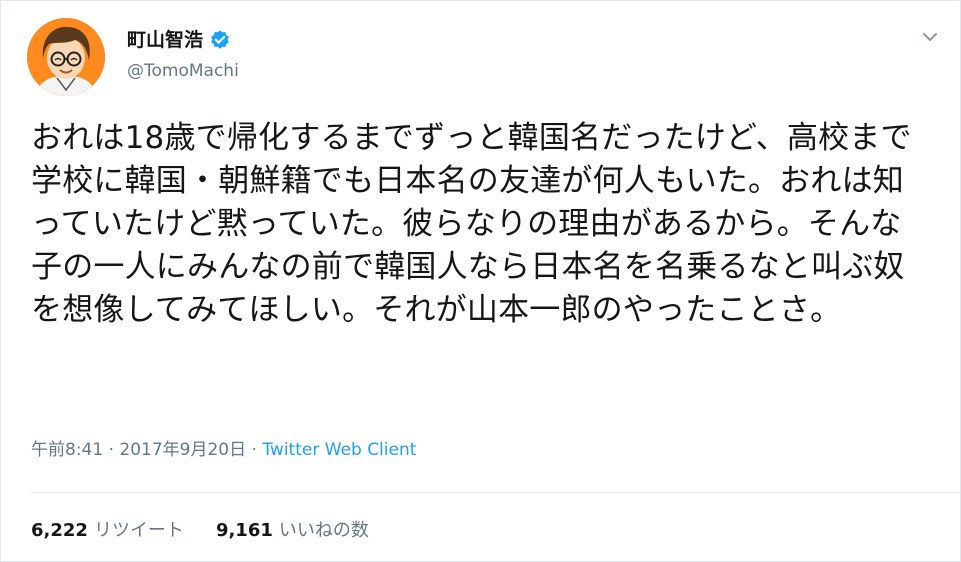  I want to click on tweet-metadata: 午前8:41 · 2017年9月20日 · Twitter Web Client, so click(223, 450).